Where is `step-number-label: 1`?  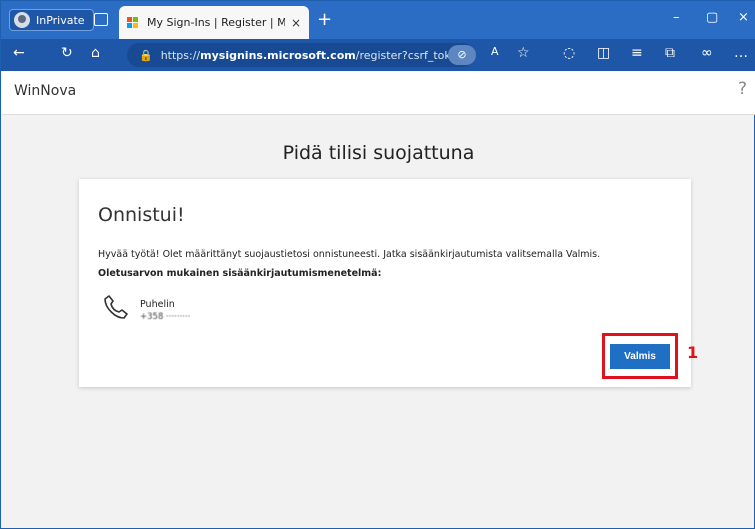
step-number-label: 1 is located at coordinates (693, 352).